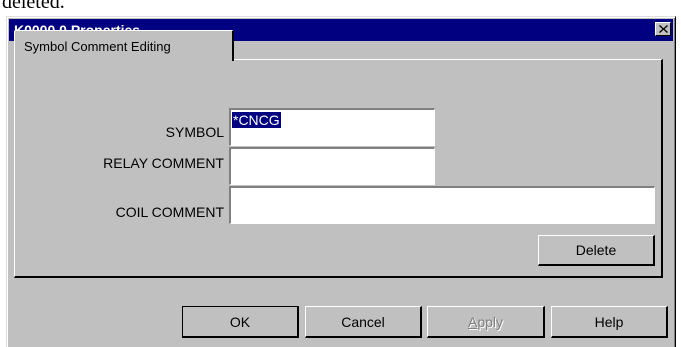  I want to click on tab-label: Symbol Comment Editing, so click(97, 46).